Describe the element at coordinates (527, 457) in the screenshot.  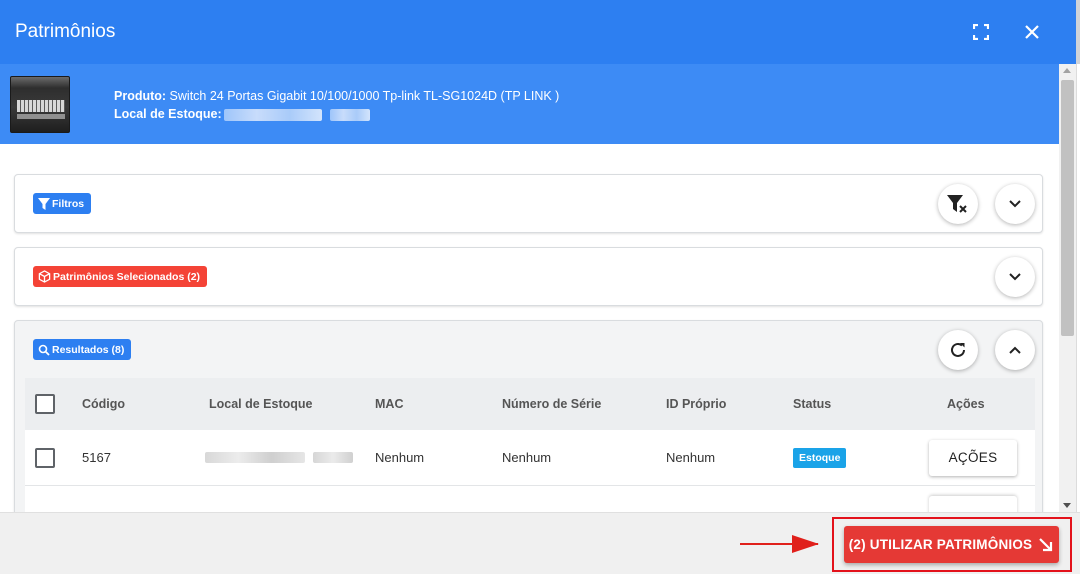
I see `cell-numero-serie: Nenhum` at that location.